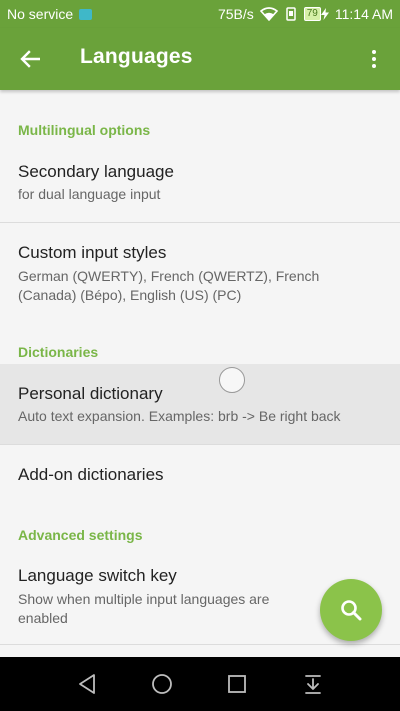 The width and height of the screenshot is (400, 711). What do you see at coordinates (268, 14) in the screenshot?
I see `wifi-icon` at bounding box center [268, 14].